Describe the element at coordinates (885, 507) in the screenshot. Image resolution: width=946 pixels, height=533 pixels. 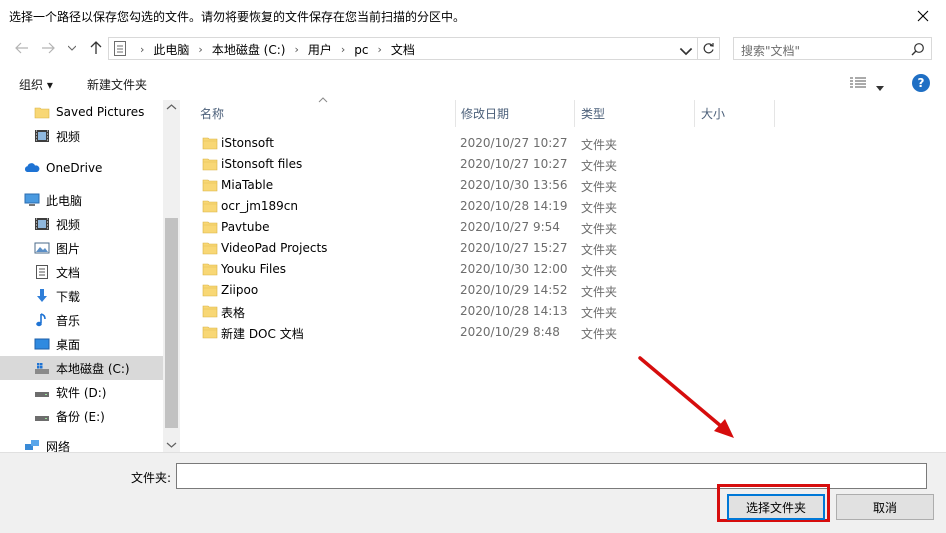
I see `cancel-button: 取消` at that location.